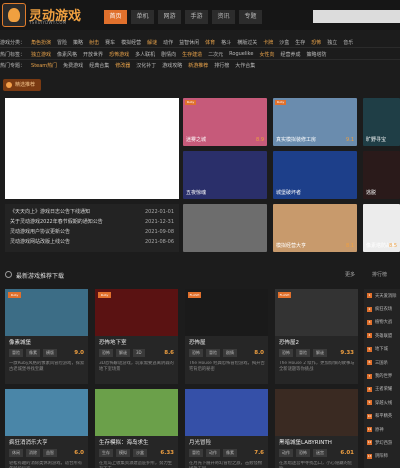  What do you see at coordinates (382, 429) in the screenshot?
I see `ranking-item: 11 原神` at bounding box center [382, 429].